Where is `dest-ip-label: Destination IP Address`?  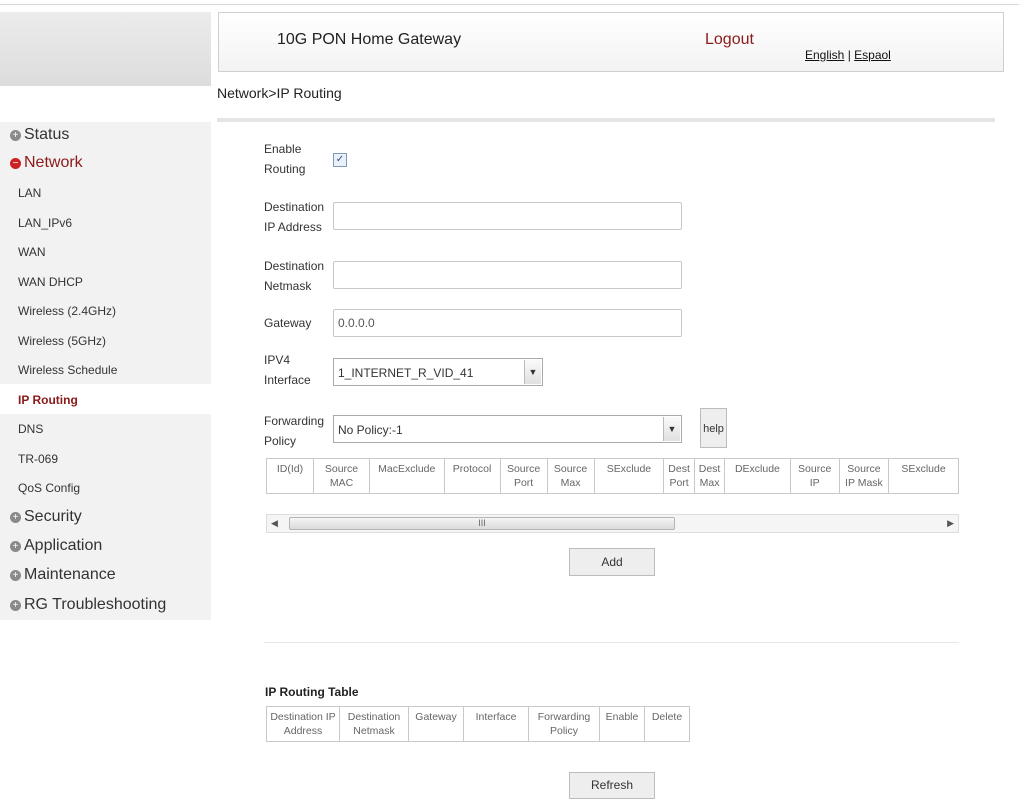
dest-ip-label: Destination IP Address is located at coordinates (294, 217).